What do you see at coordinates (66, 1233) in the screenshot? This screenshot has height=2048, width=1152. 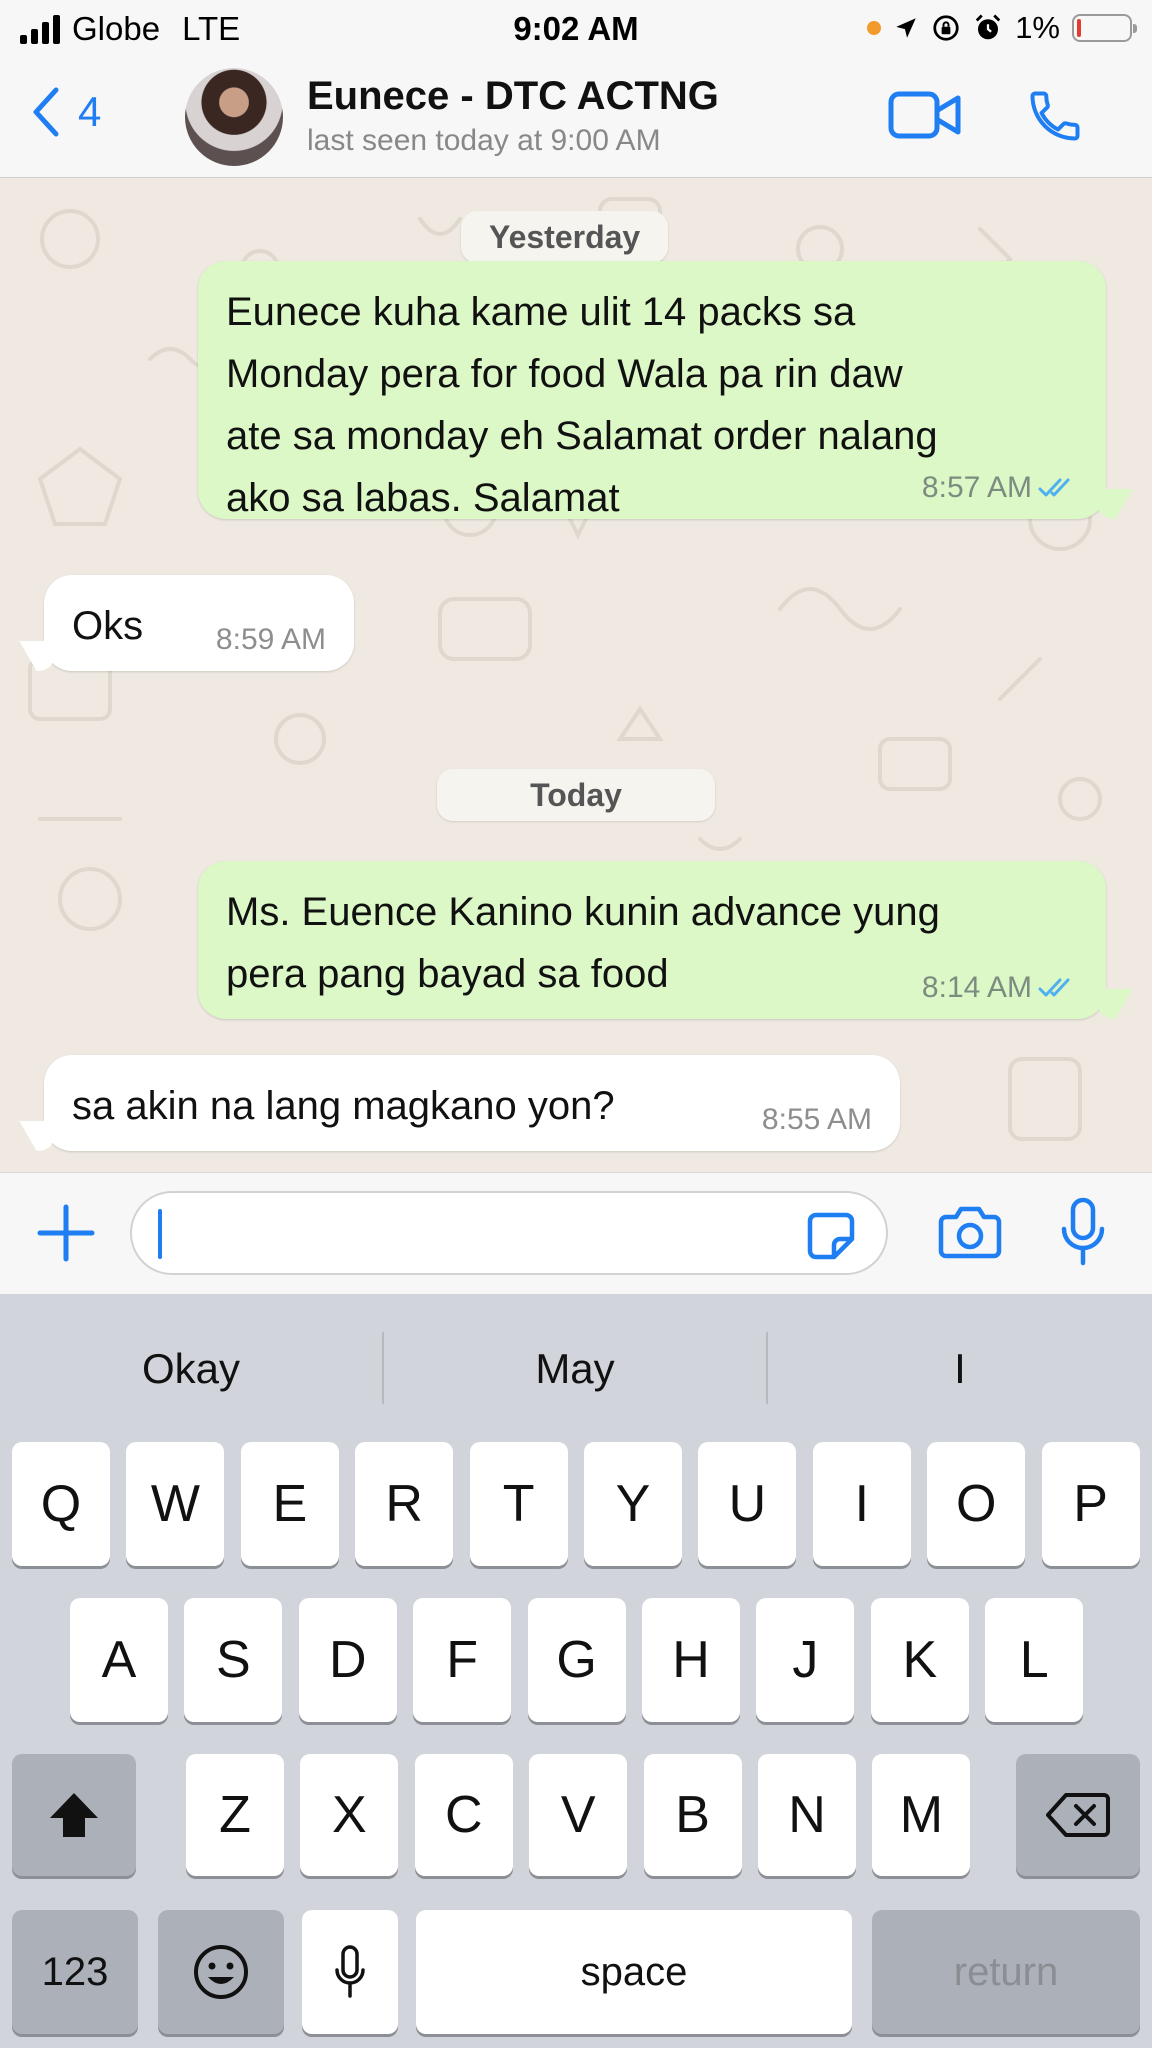 I see `plus-icon` at bounding box center [66, 1233].